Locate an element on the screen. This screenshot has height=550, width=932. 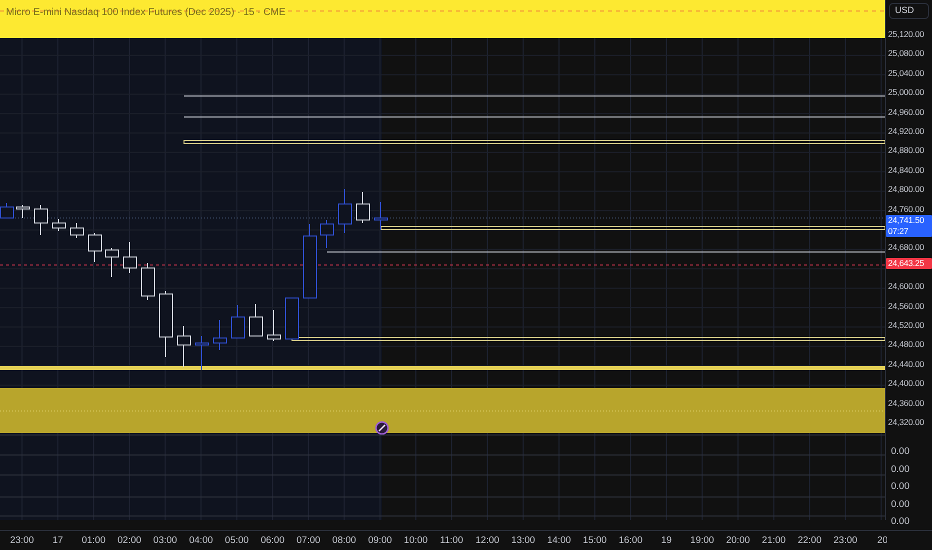
time-label: 01:00 is located at coordinates (93, 541).